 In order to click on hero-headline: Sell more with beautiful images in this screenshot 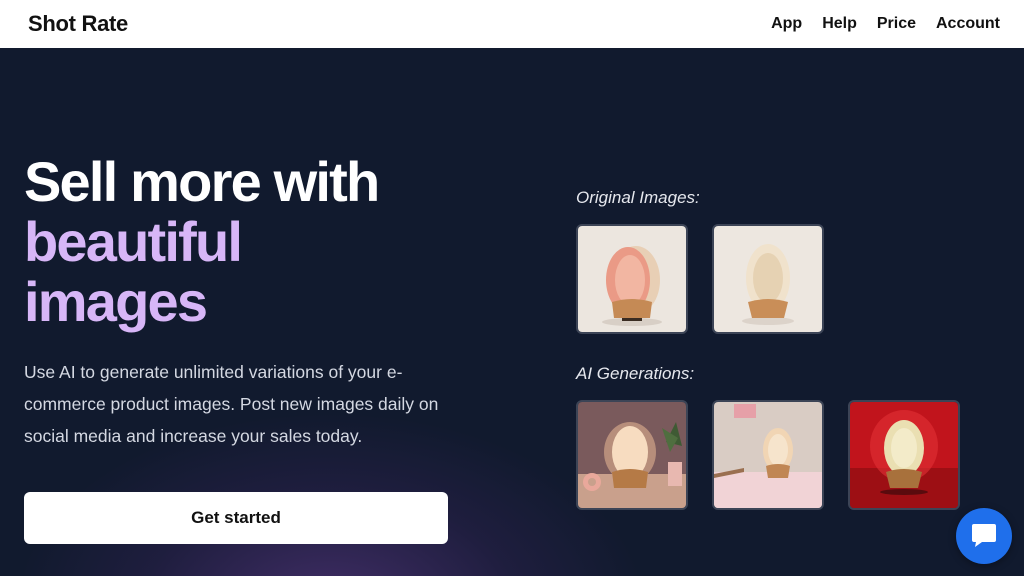, I will do `click(202, 241)`.